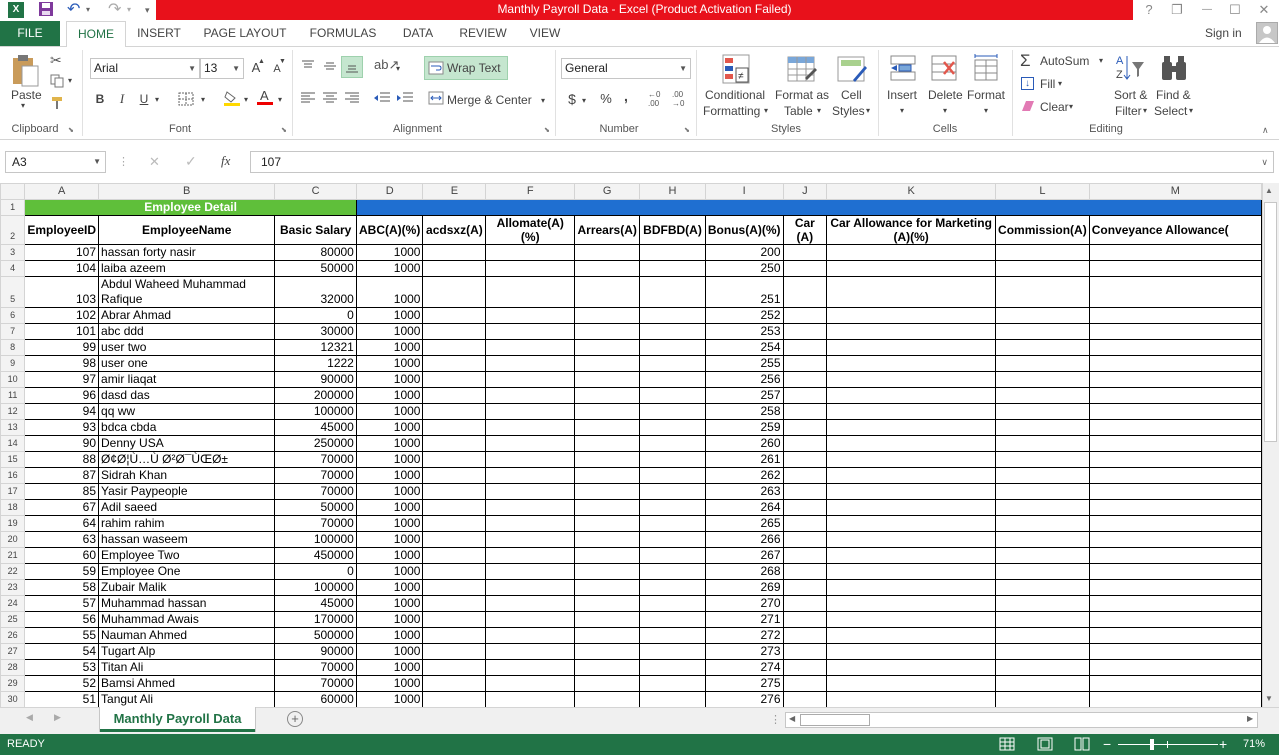 This screenshot has width=1279, height=755. Describe the element at coordinates (530, 191) in the screenshot. I see `column-header: F` at that location.